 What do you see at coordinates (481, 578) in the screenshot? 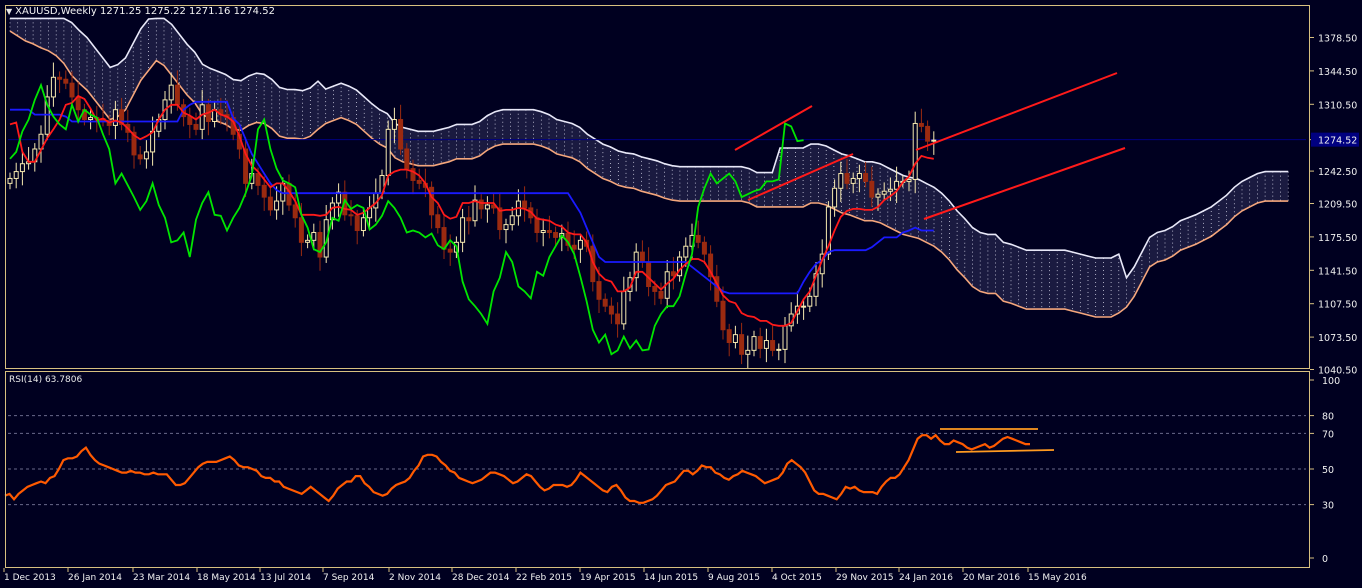
I see `date-tick-label: 28 Dec 2014` at bounding box center [481, 578].